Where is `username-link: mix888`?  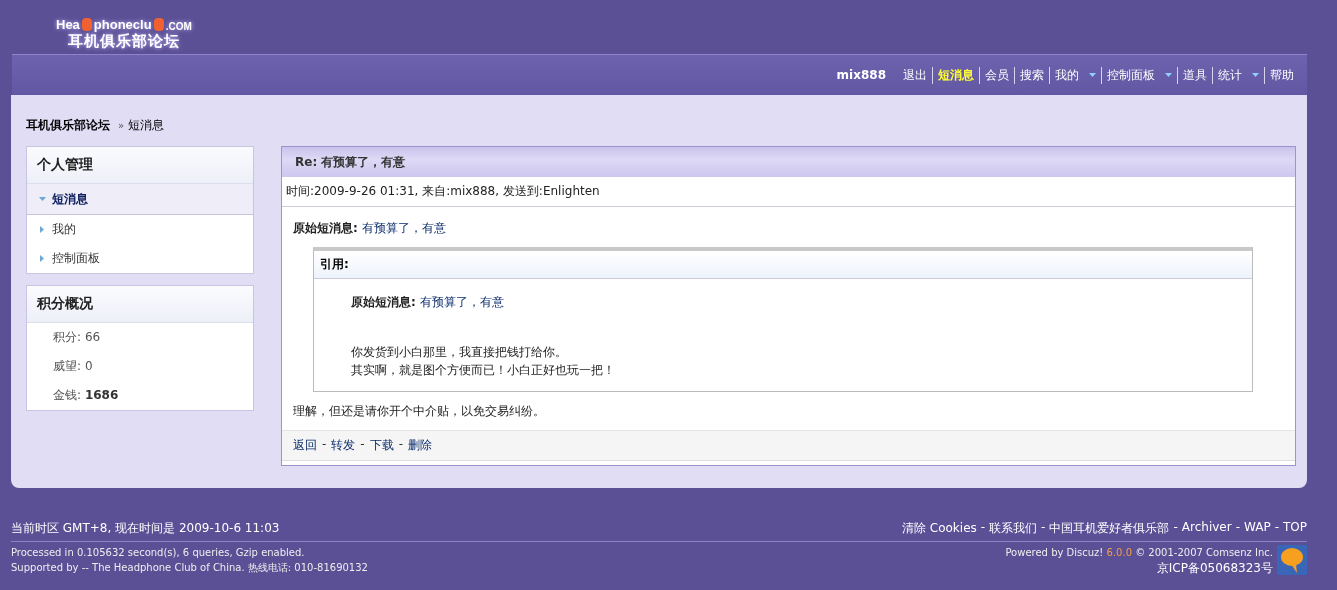 username-link: mix888 is located at coordinates (861, 75).